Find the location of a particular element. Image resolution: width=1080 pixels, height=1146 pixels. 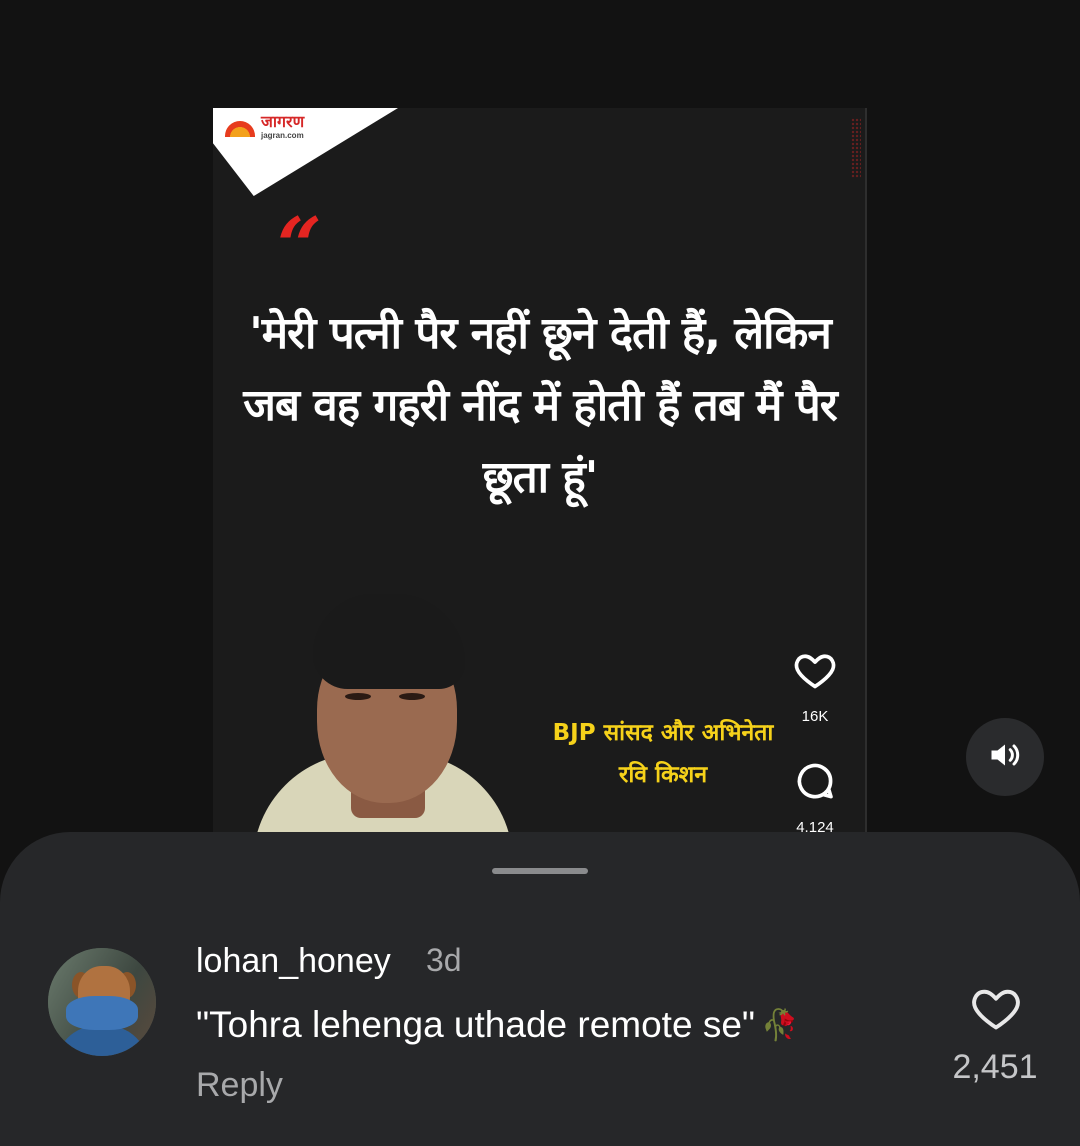

quote-mark: “ is located at coordinates (299, 246).